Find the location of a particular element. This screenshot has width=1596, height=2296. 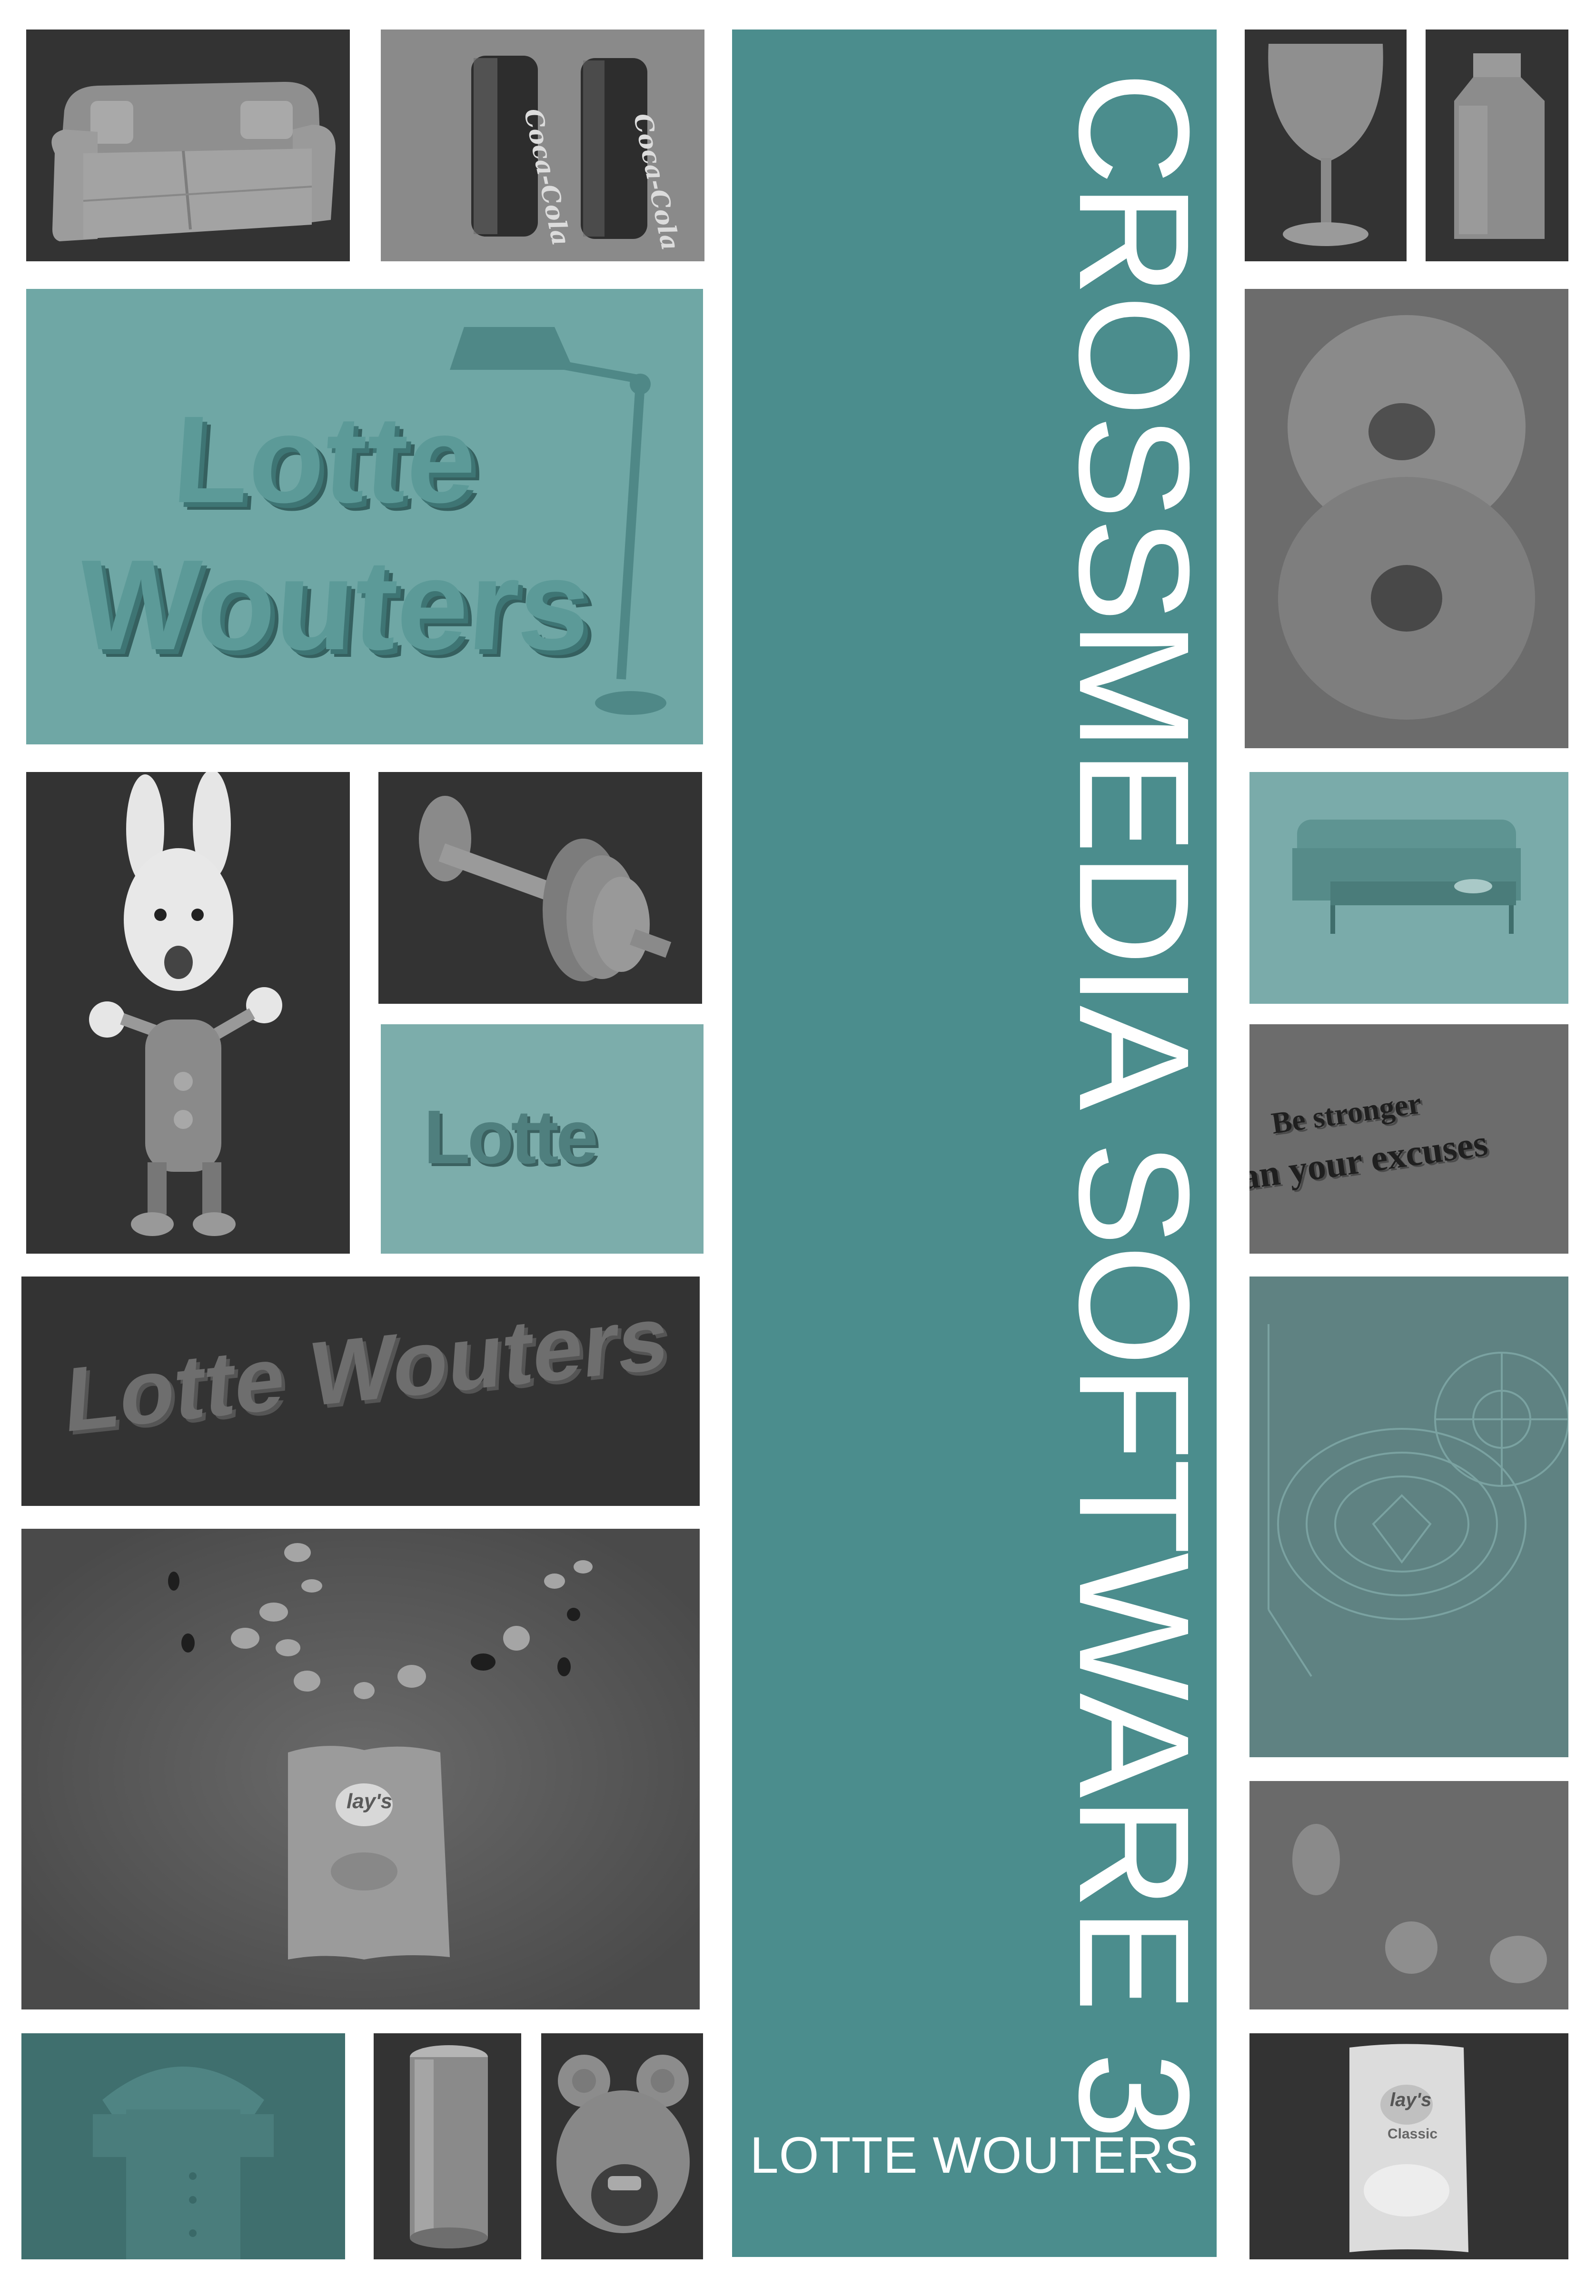

bear-head-render is located at coordinates (623, 2144).